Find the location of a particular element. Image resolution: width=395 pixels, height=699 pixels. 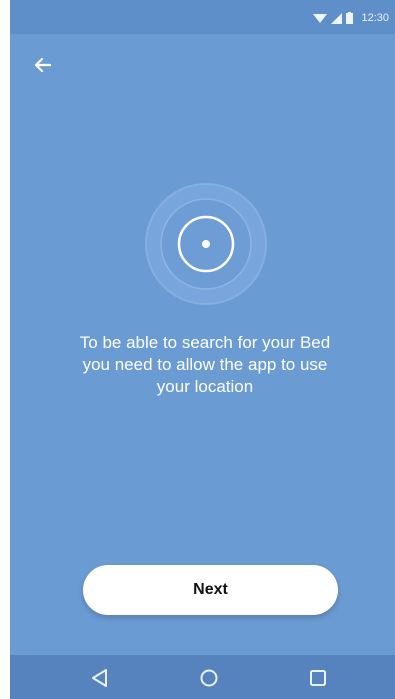

cellular-signal-icon is located at coordinates (337, 18).